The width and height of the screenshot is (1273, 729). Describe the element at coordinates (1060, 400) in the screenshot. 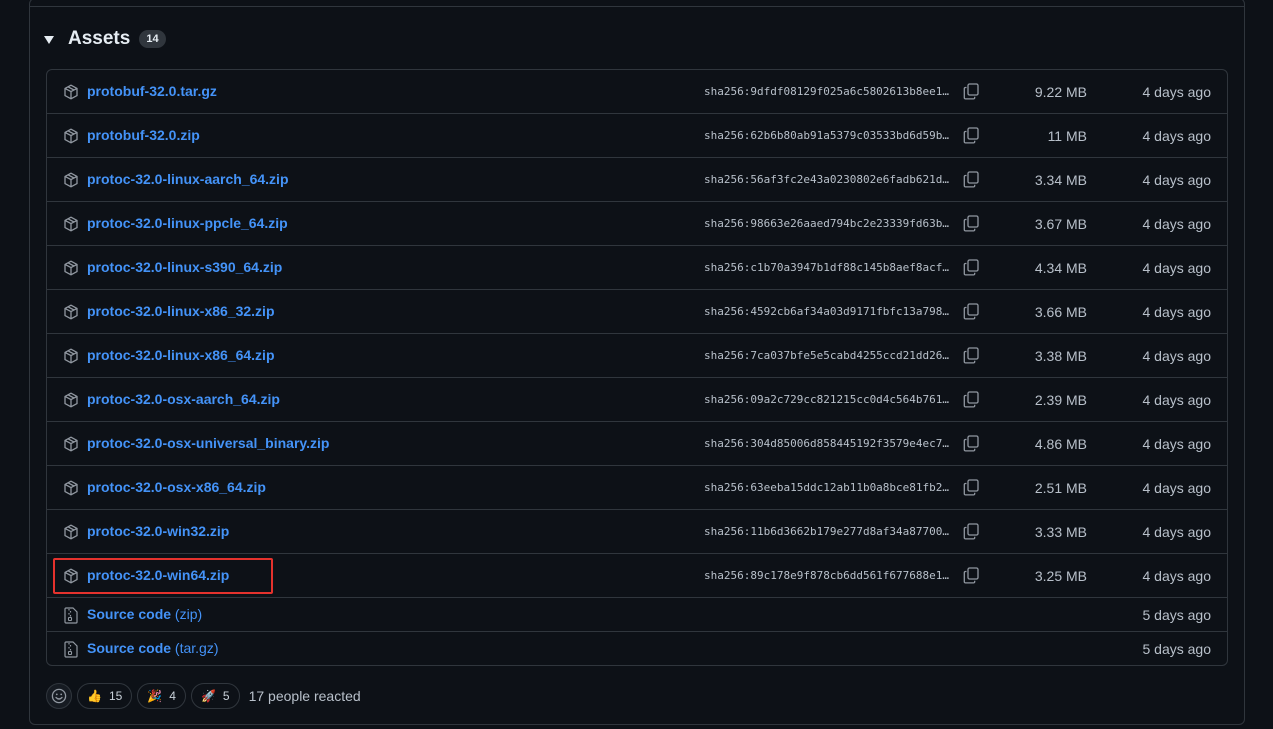

I see `asset-size: 2.39 MB` at that location.